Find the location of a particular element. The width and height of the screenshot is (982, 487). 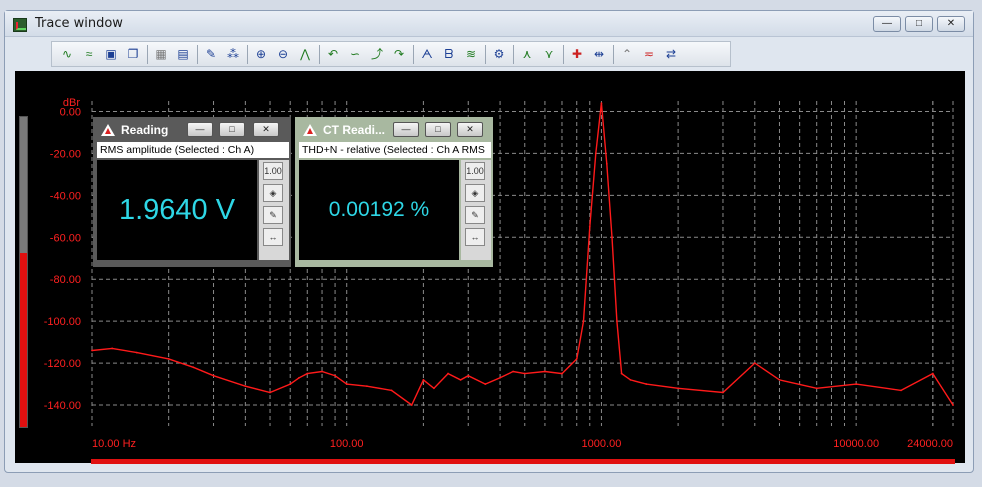

cursor-peak-icon: ⤴ is located at coordinates (377, 54).